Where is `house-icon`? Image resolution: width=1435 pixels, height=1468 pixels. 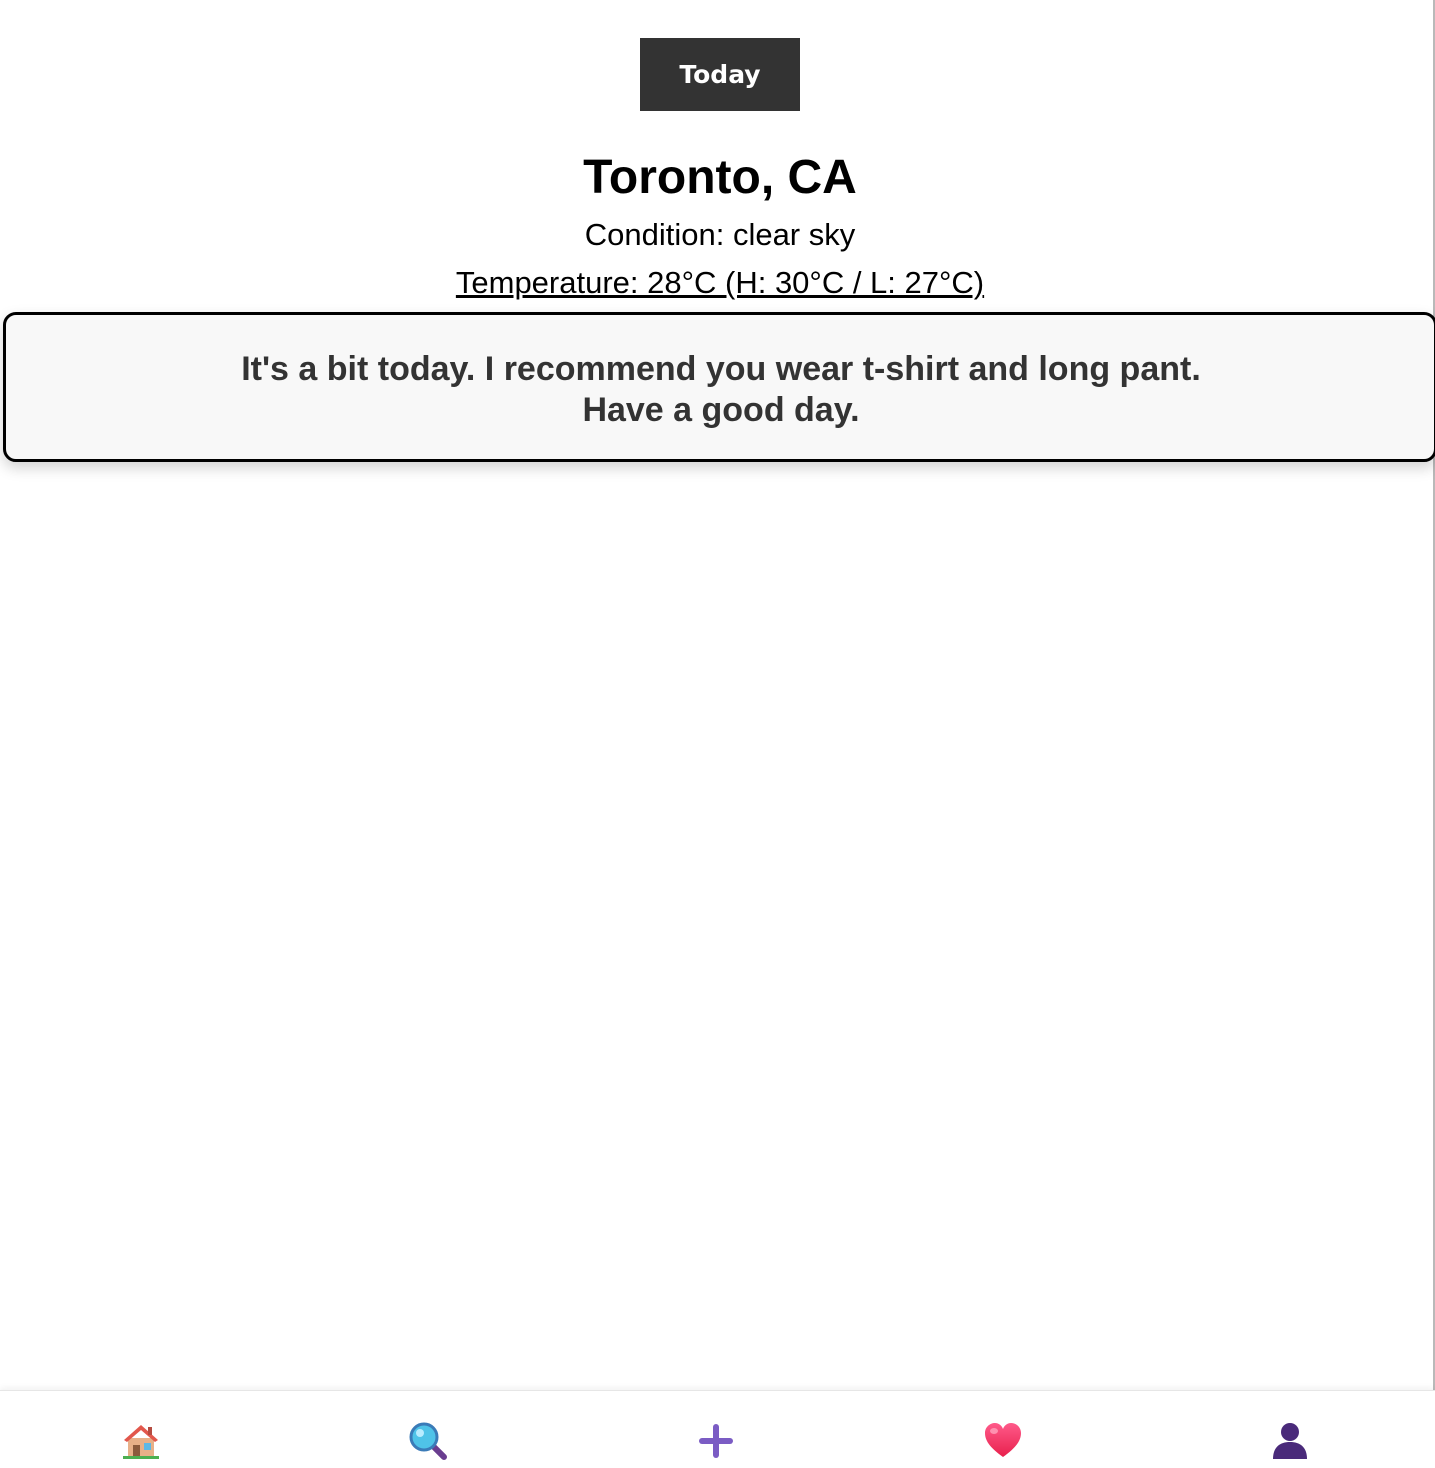
house-icon is located at coordinates (141, 1442).